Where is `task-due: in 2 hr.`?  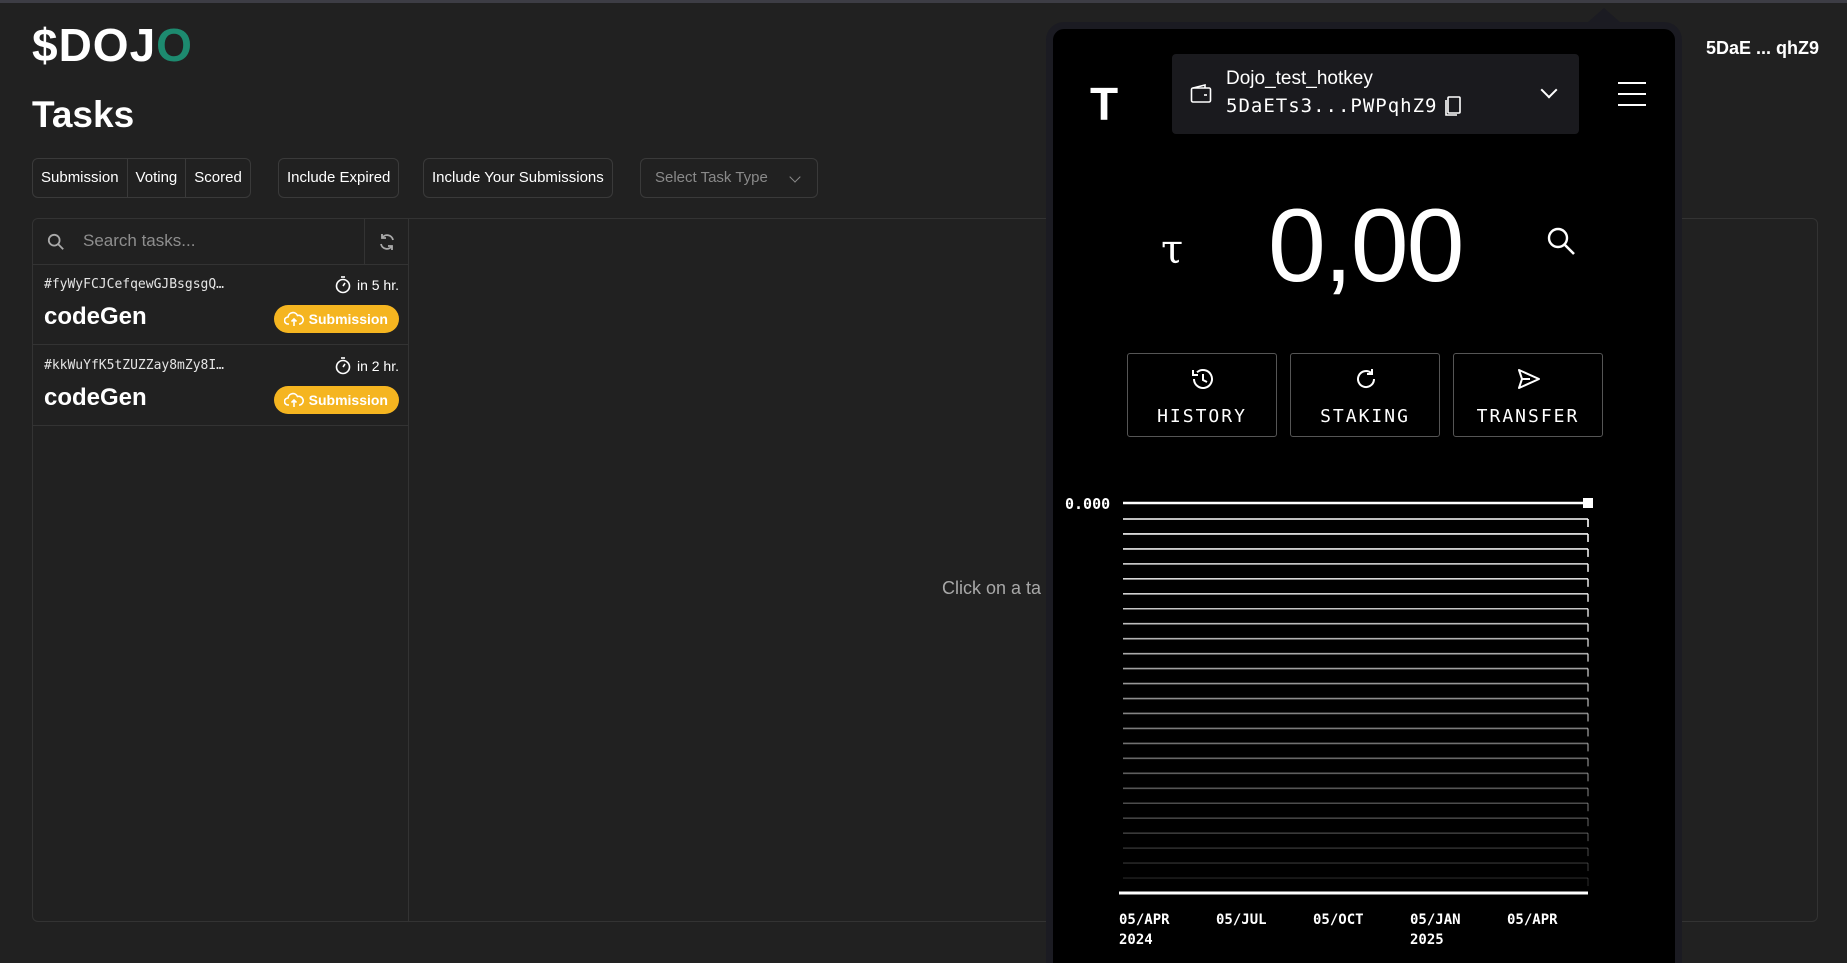 task-due: in 2 hr. is located at coordinates (367, 366).